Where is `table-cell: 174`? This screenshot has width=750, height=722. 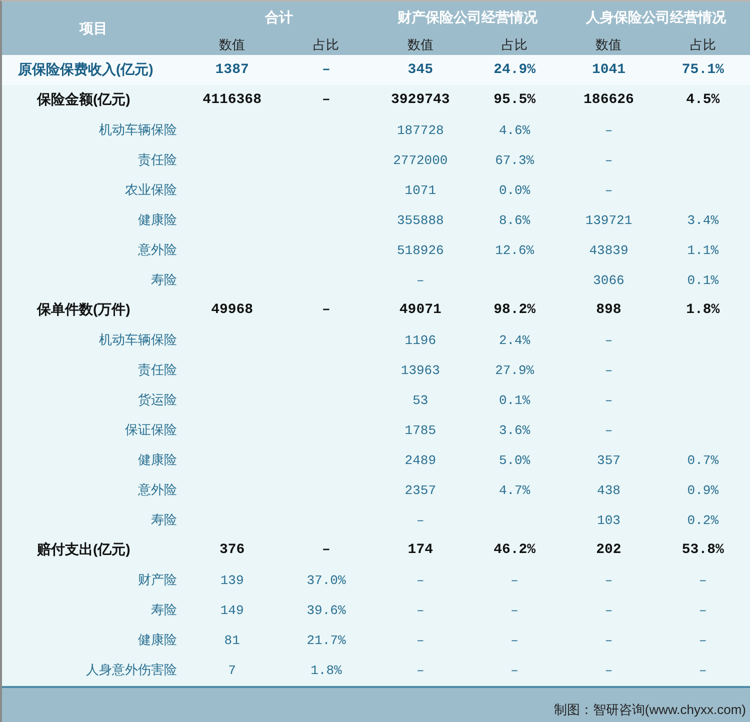 table-cell: 174 is located at coordinates (421, 550).